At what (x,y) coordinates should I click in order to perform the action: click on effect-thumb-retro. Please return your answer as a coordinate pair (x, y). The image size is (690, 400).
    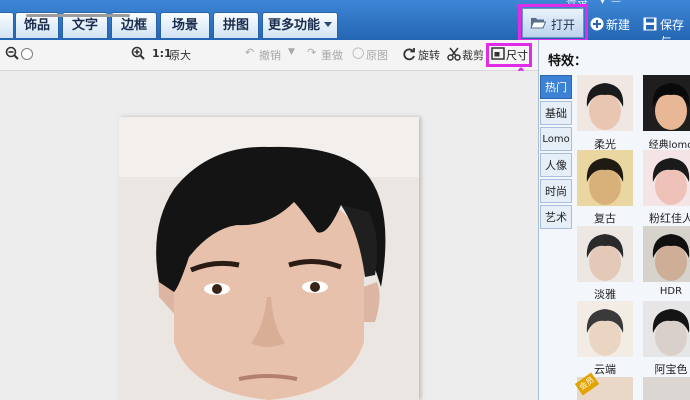
    Looking at the image, I should click on (605, 178).